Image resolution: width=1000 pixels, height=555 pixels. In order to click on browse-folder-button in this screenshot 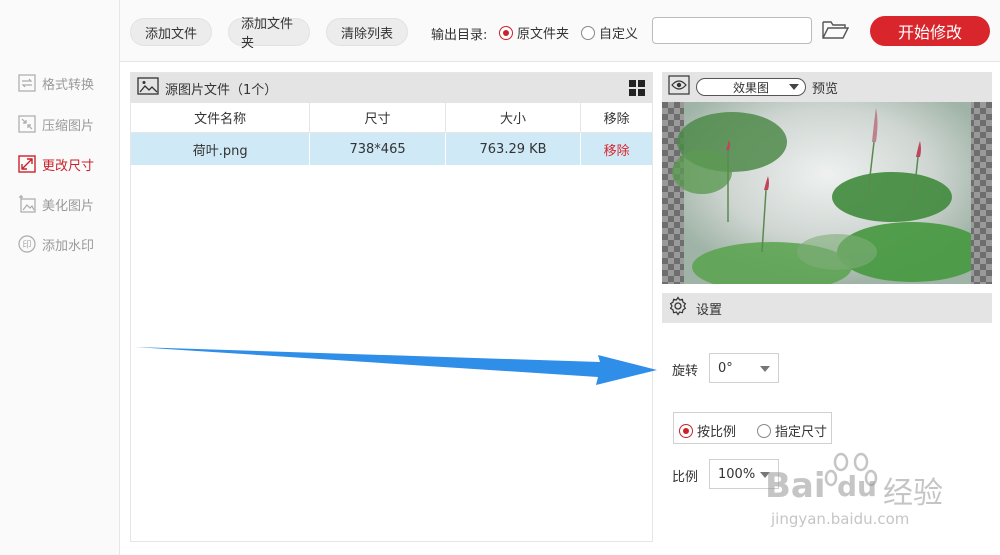, I will do `click(835, 31)`.